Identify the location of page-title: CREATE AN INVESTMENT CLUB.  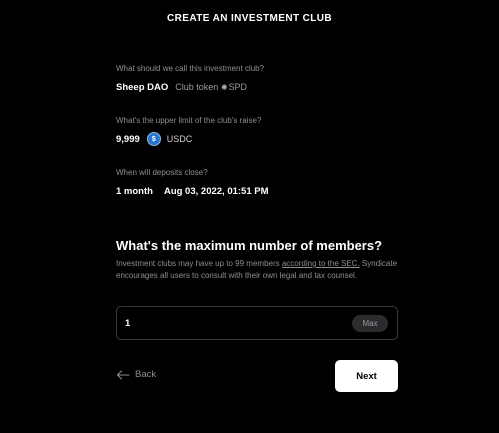
(249, 18).